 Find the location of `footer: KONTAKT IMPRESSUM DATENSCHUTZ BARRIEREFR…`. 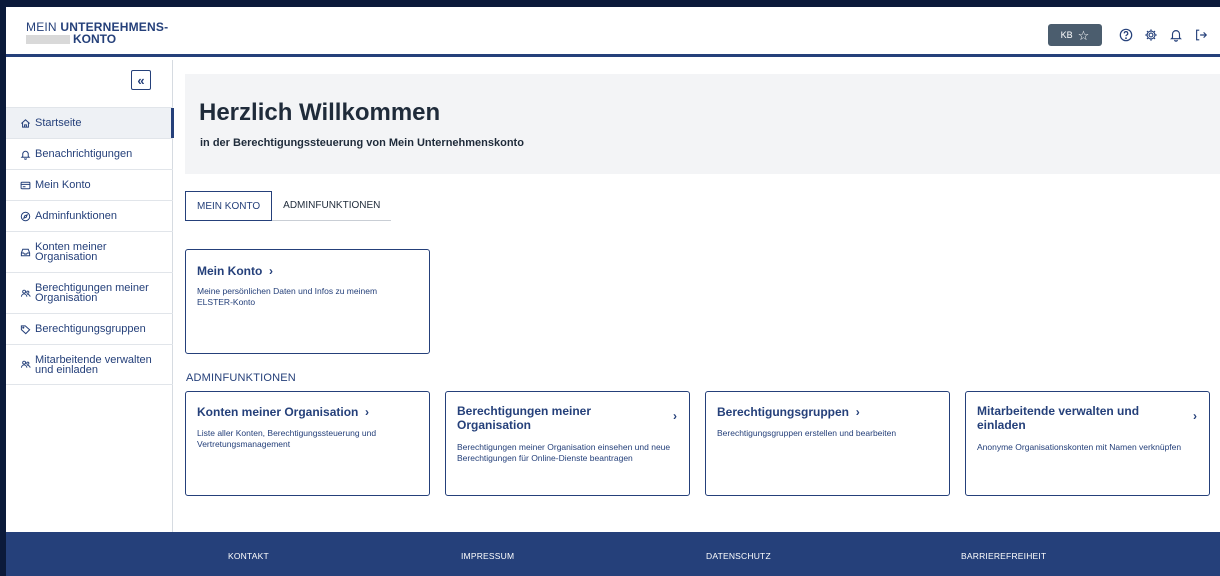

footer: KONTAKT IMPRESSUM DATENSCHUTZ BARRIEREFR… is located at coordinates (613, 554).